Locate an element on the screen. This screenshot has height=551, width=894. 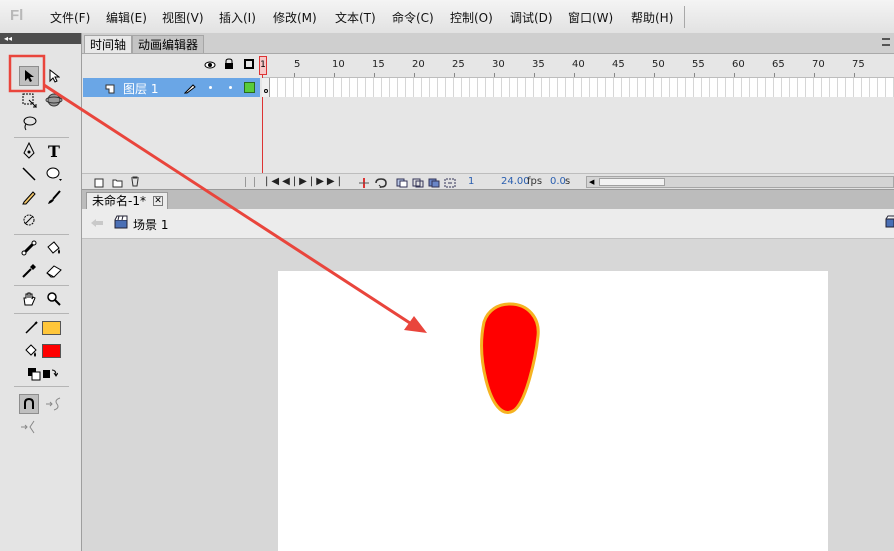
playback-controls: |◀◀|▶|▶▶| is located at coordinates (304, 181).